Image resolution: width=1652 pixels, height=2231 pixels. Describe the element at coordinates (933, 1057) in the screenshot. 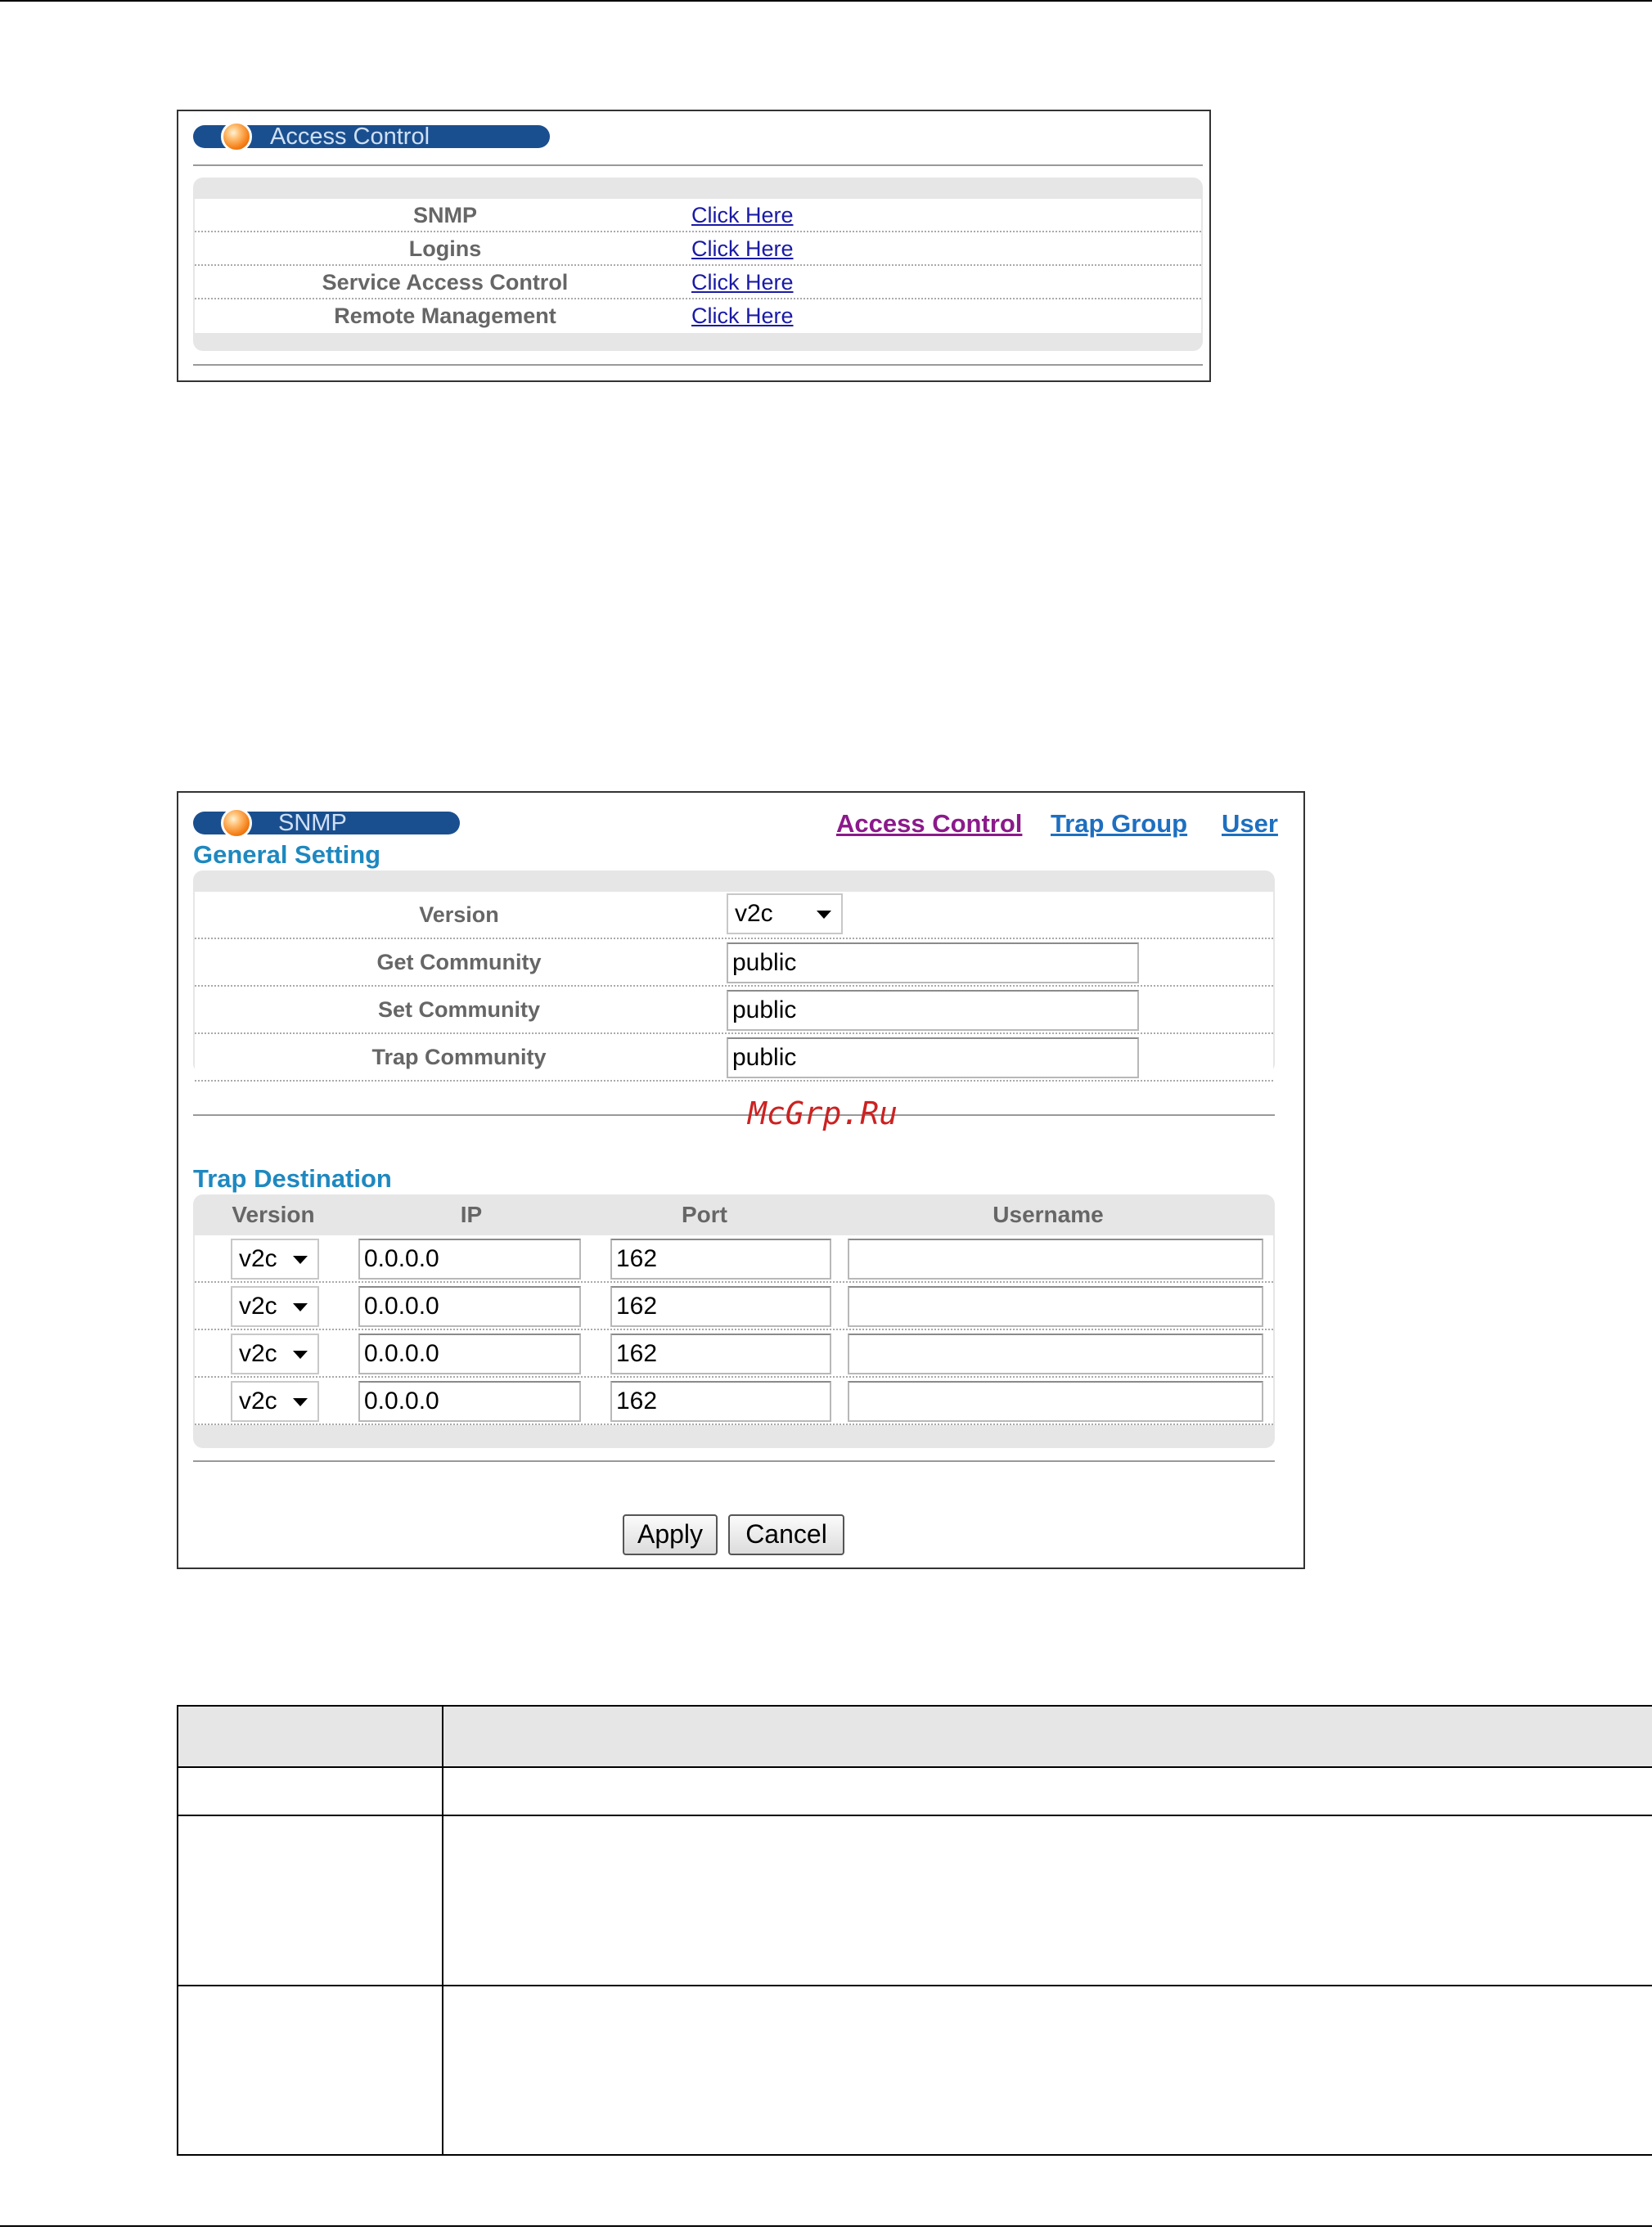

I see `trap-community-input: public` at that location.